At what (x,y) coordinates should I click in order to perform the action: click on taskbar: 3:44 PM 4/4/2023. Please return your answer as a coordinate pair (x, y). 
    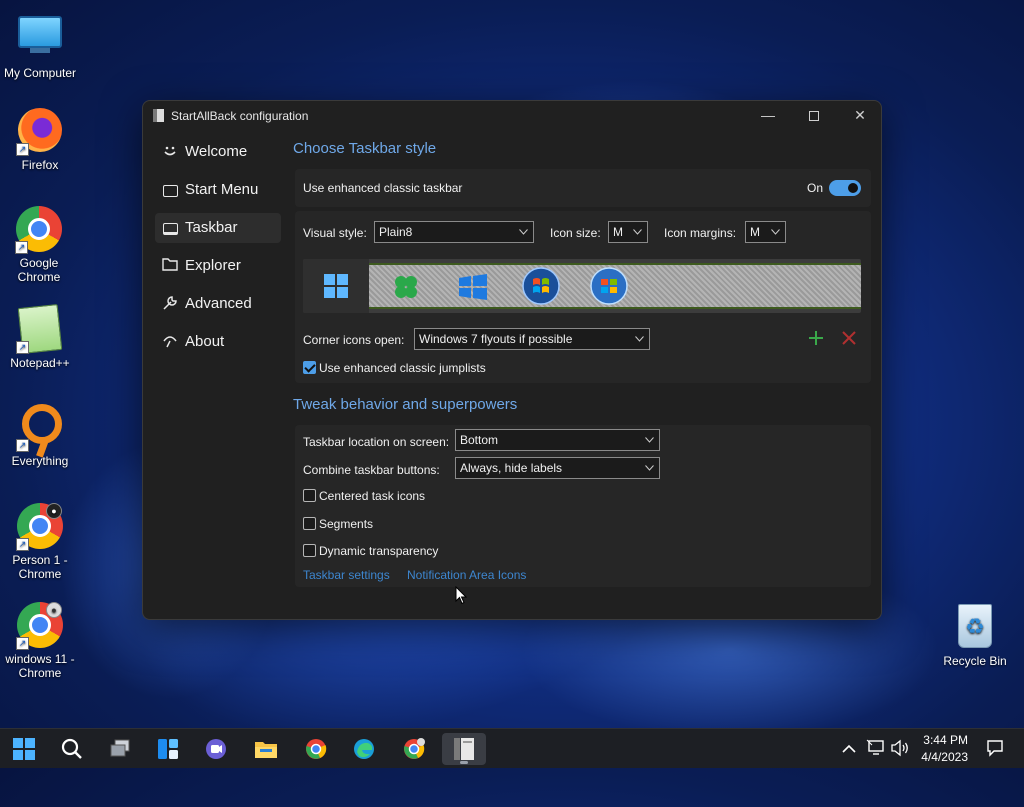
    Looking at the image, I should click on (512, 748).